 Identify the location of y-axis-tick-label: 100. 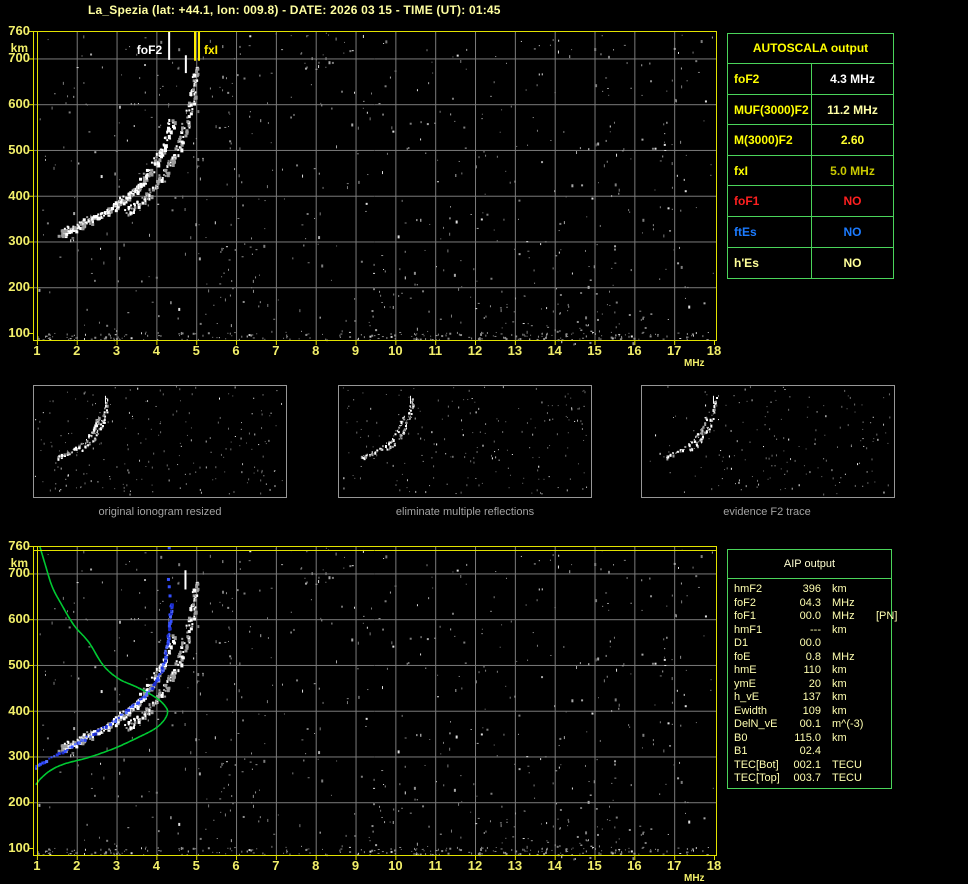
(19, 847).